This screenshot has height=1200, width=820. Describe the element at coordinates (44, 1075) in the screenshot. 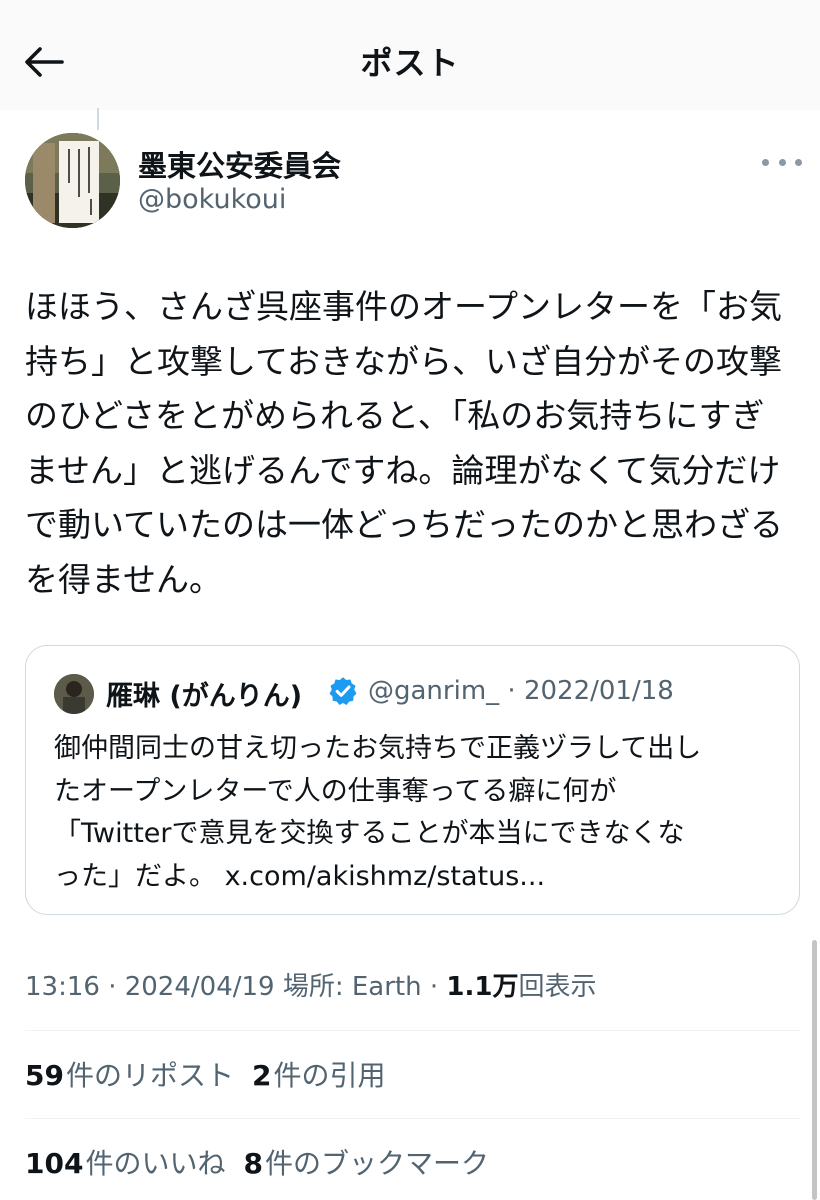

I see `reposts-count: 59` at that location.